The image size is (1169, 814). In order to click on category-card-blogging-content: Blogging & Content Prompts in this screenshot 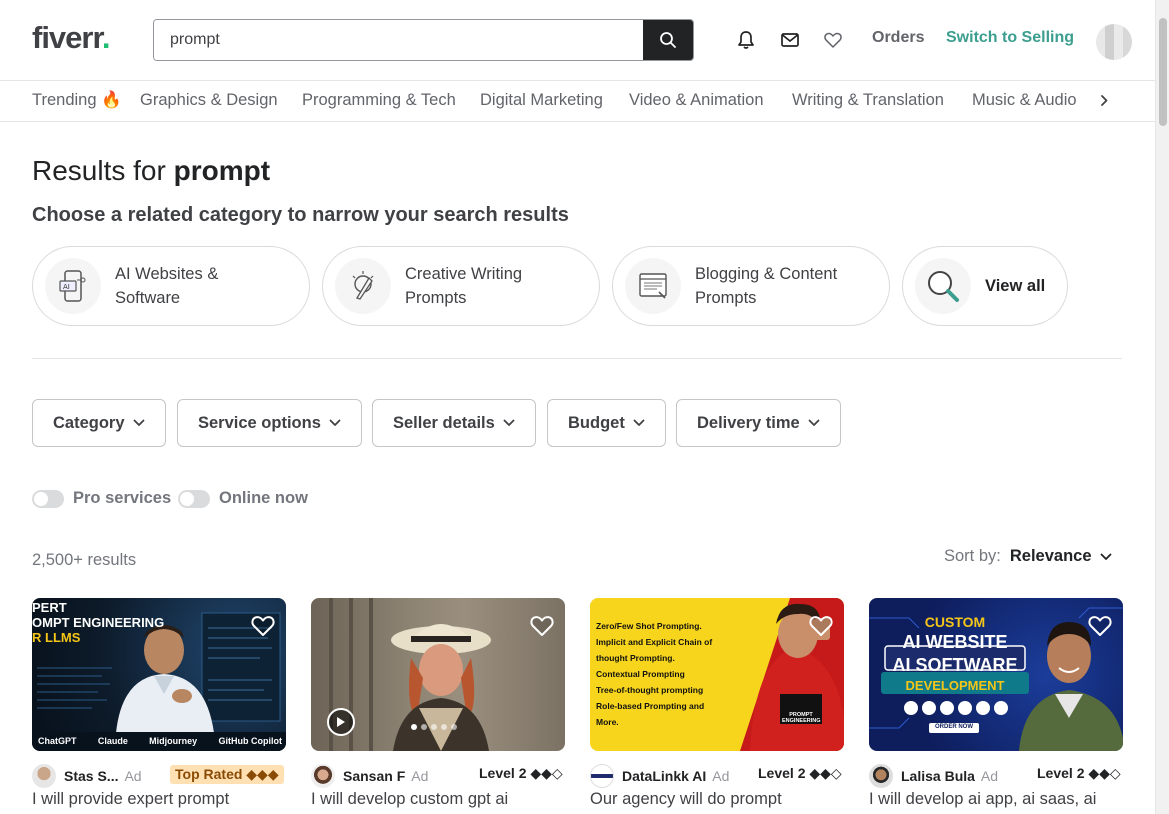, I will do `click(751, 286)`.